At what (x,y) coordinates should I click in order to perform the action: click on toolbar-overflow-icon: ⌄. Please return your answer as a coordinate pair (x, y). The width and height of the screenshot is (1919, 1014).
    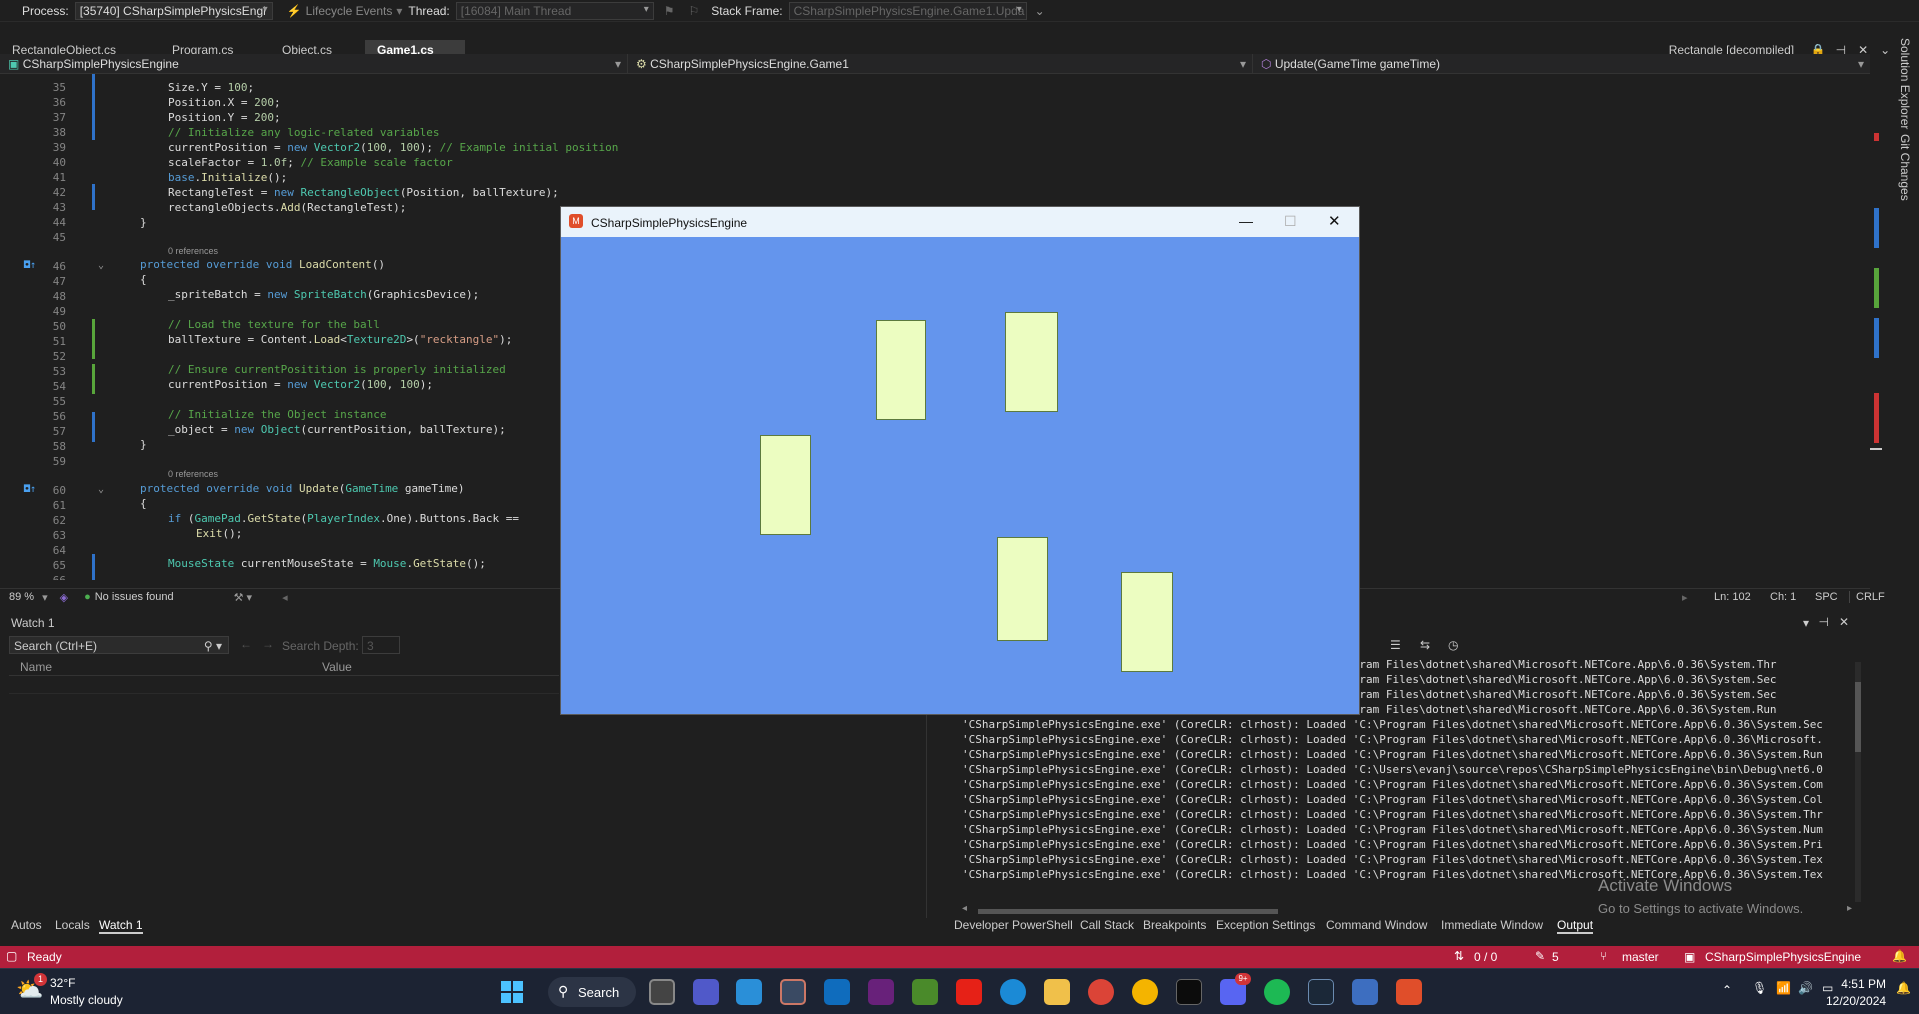
    Looking at the image, I should click on (1040, 11).